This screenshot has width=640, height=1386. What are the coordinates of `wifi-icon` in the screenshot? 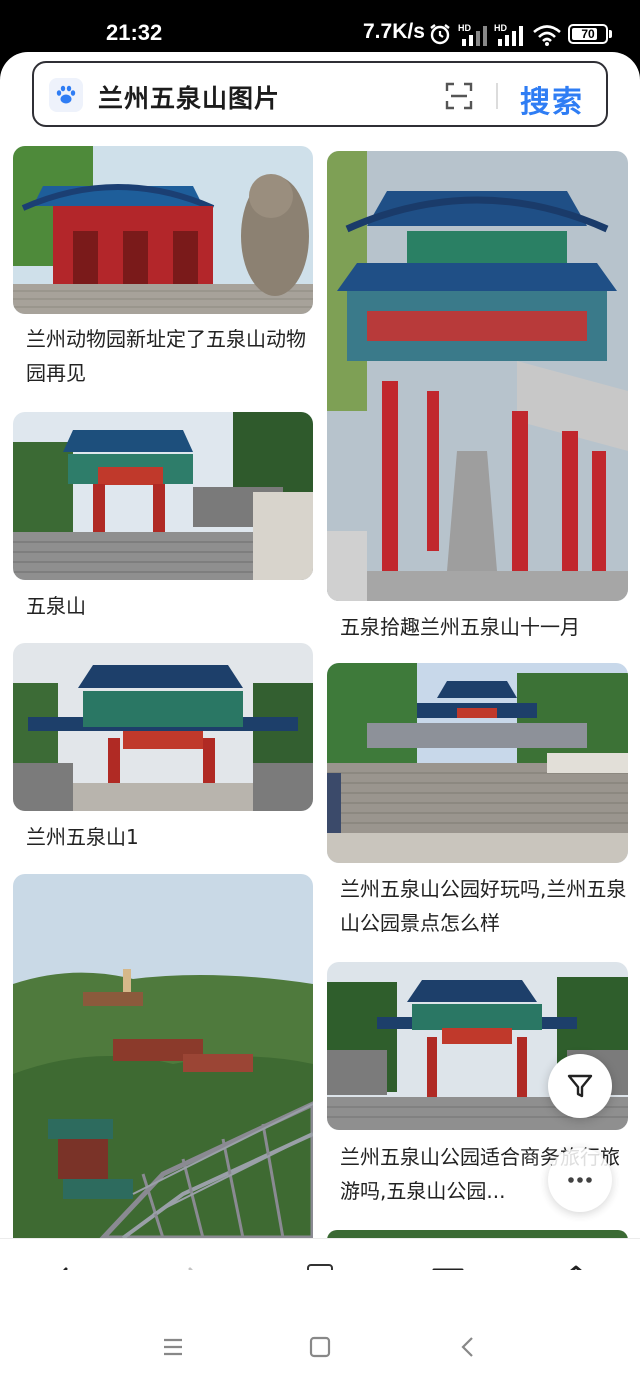 It's located at (547, 35).